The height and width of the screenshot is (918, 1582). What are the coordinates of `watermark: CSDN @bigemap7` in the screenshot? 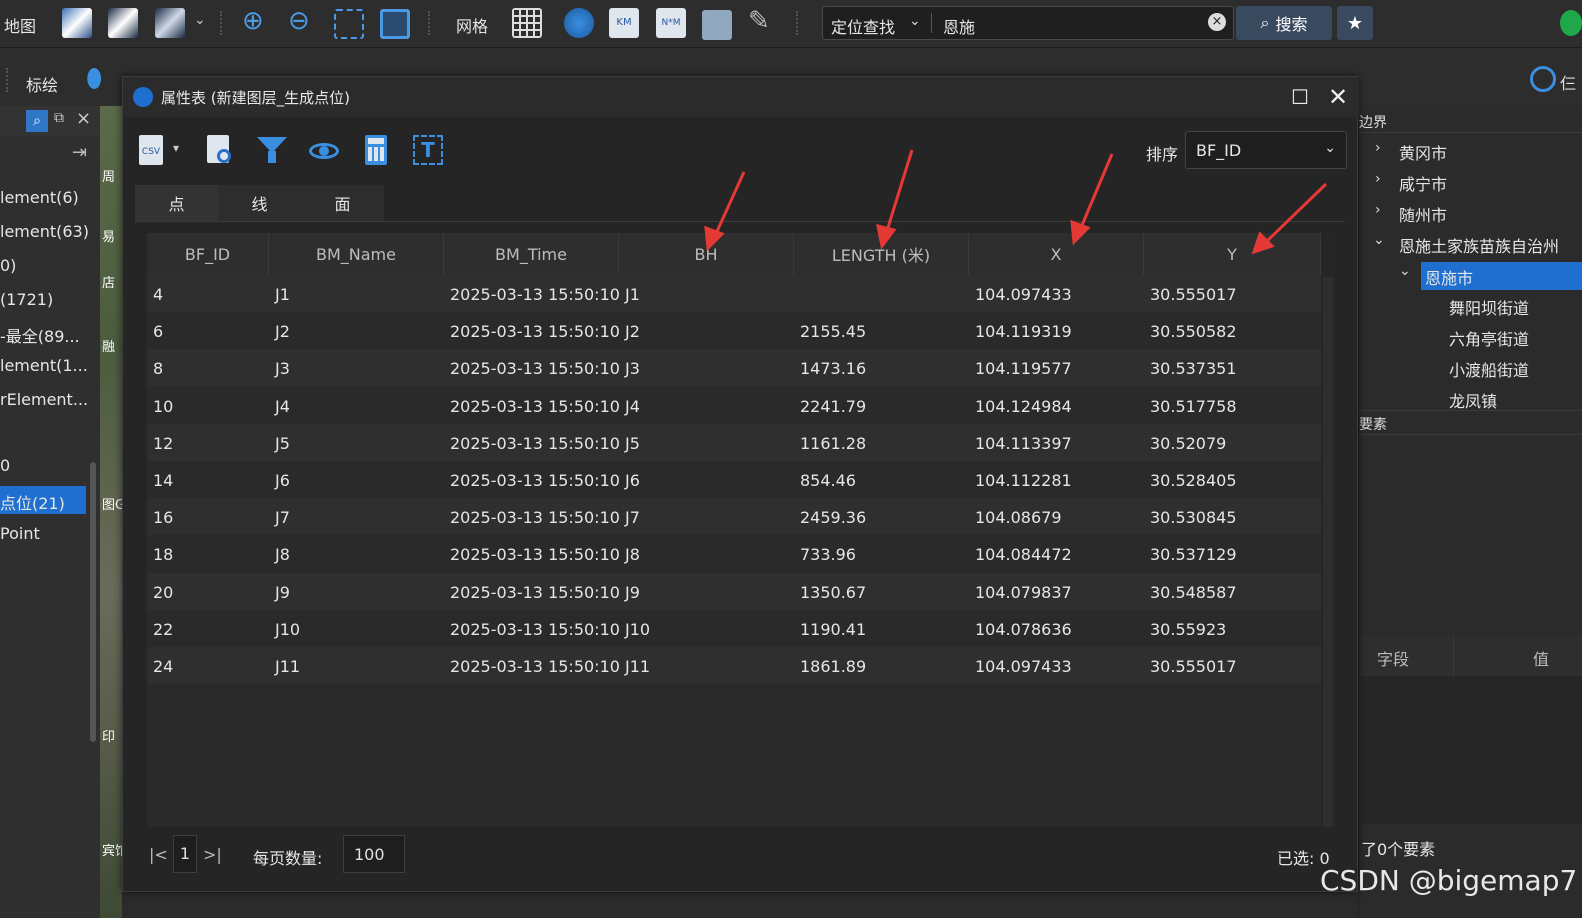 It's located at (1449, 880).